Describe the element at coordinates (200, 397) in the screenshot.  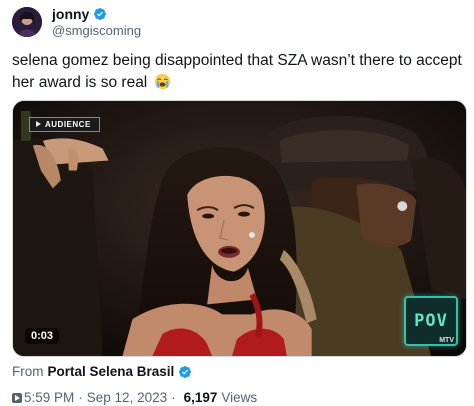
I see `views-count: 6,197` at that location.